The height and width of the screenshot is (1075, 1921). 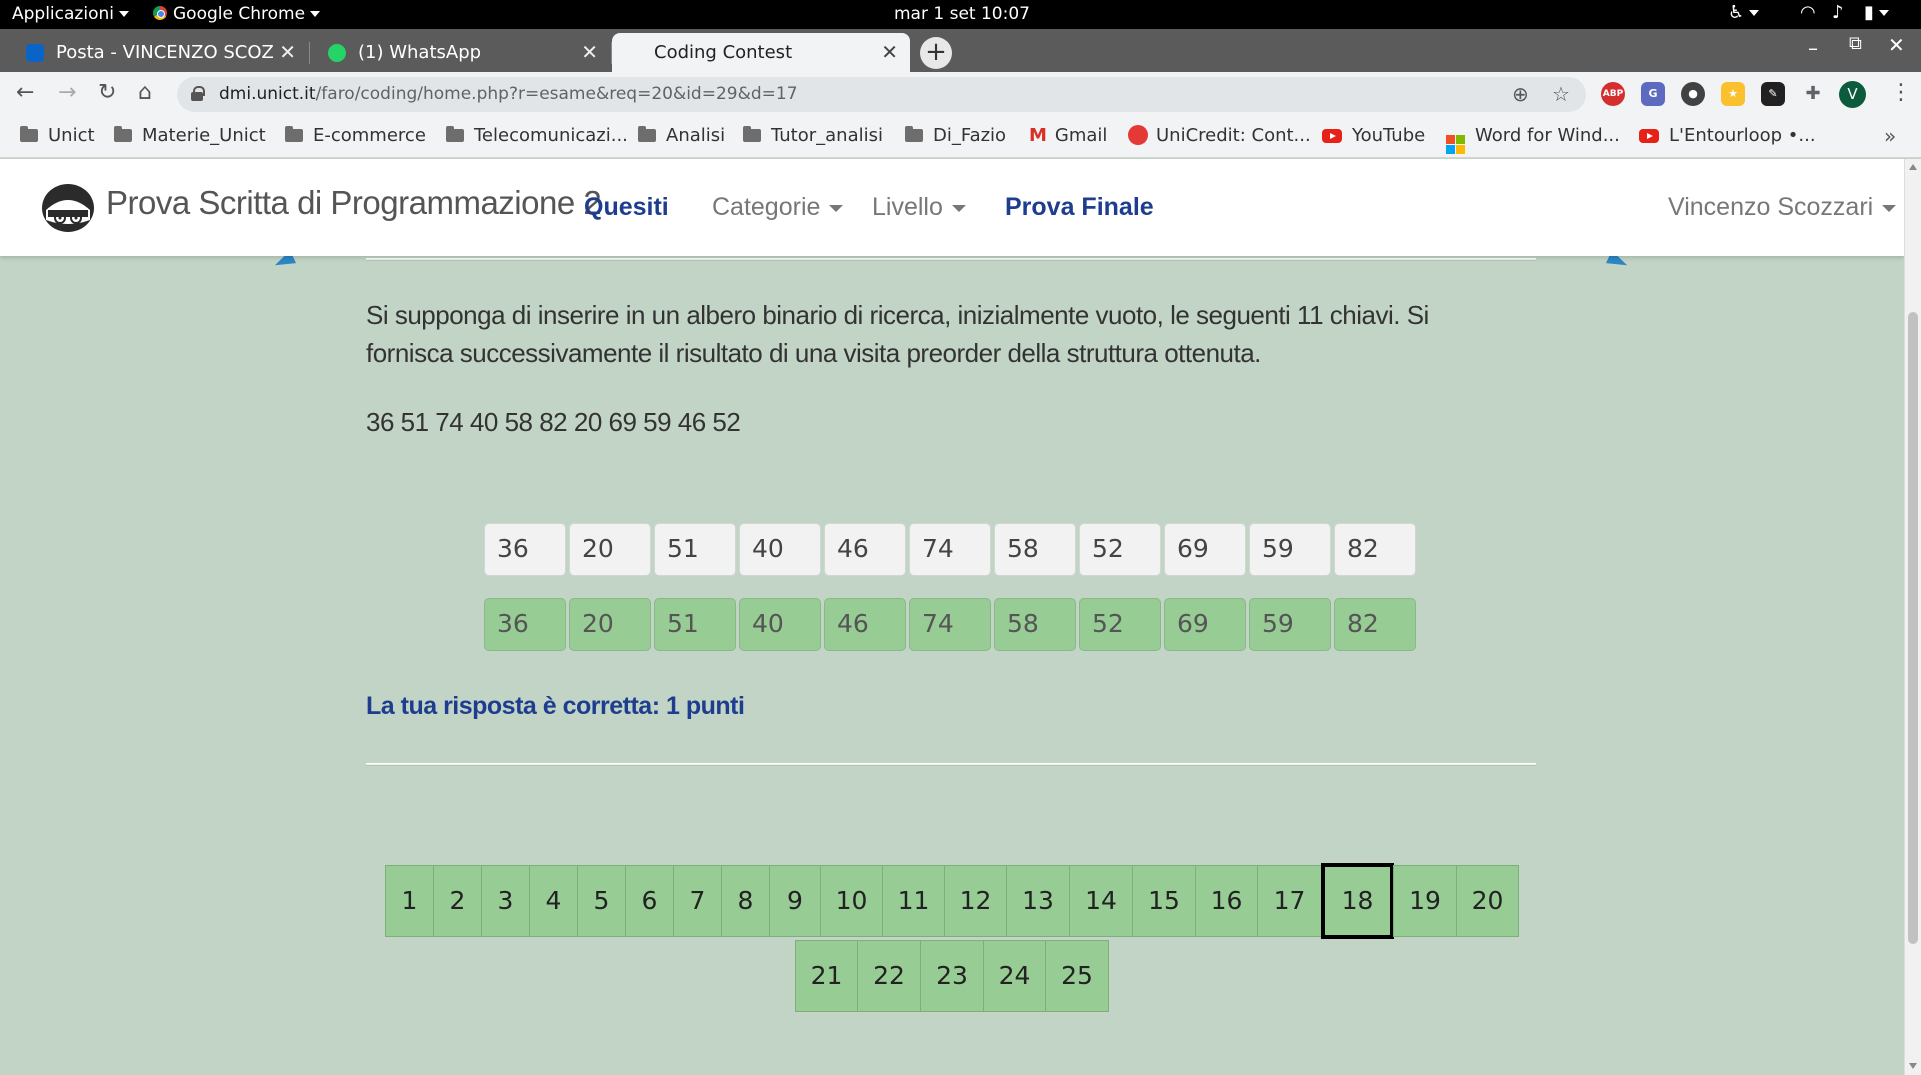 I want to click on new-tab-button: +, so click(x=936, y=53).